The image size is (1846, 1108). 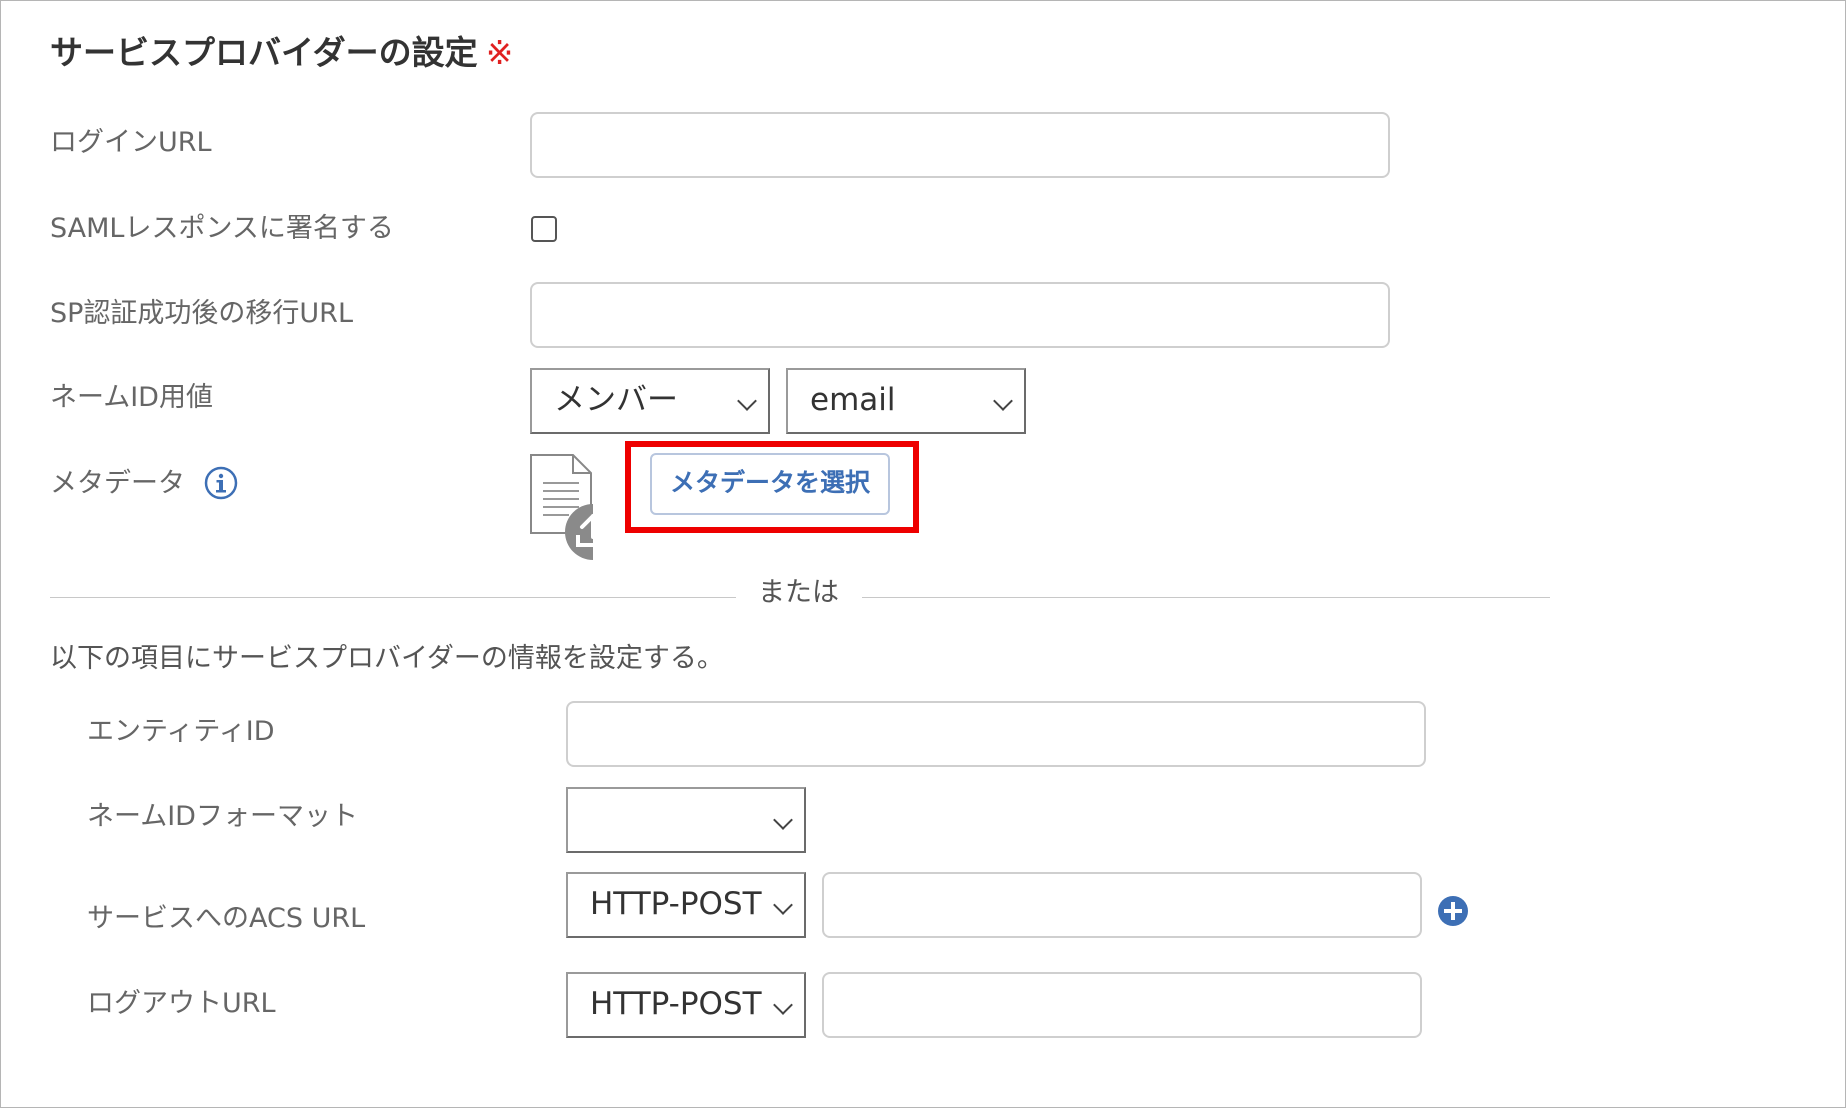 I want to click on acs-binding-select: HTTP-POST, so click(x=686, y=905).